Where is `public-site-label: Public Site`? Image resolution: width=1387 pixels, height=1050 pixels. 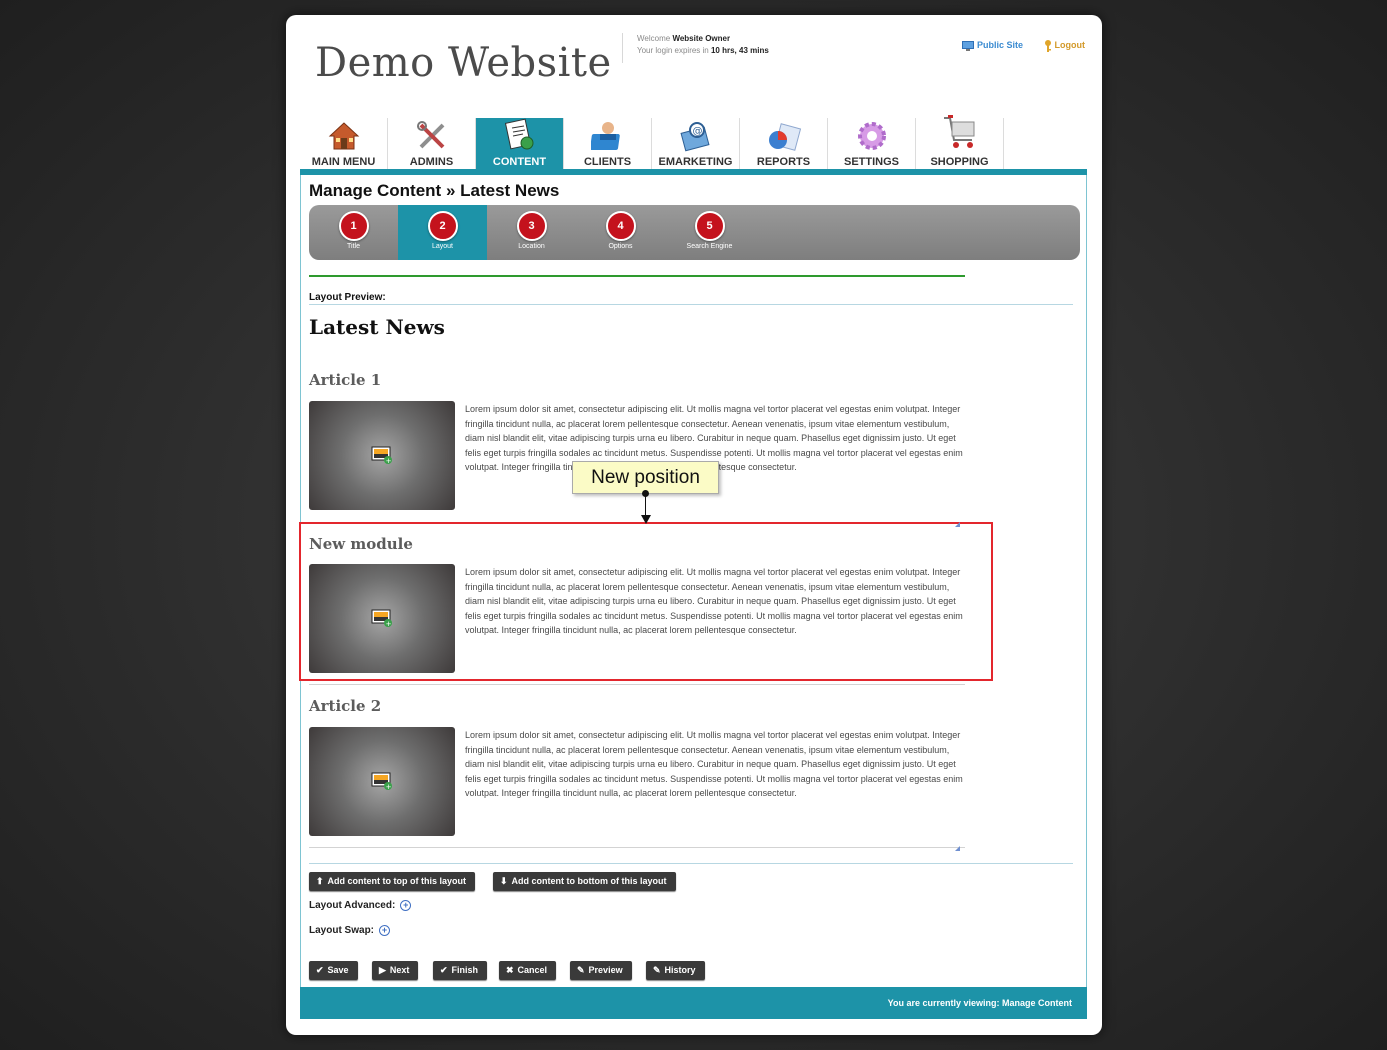 public-site-label: Public Site is located at coordinates (1000, 45).